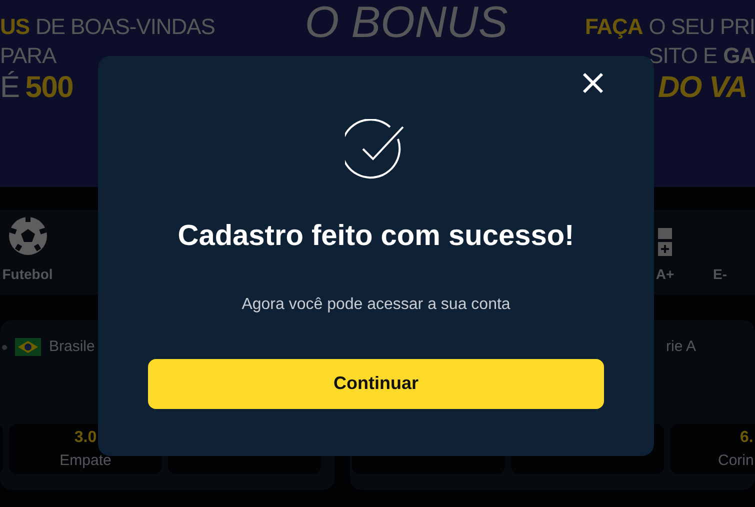  Describe the element at coordinates (665, 274) in the screenshot. I see `sport-label: A+` at that location.